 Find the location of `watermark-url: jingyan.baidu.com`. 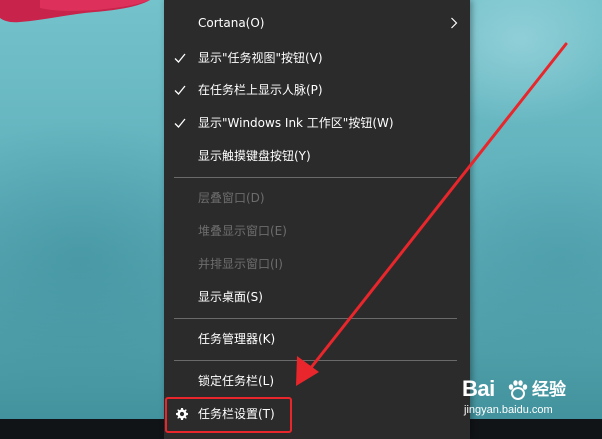

watermark-url: jingyan.baidu.com is located at coordinates (508, 410).